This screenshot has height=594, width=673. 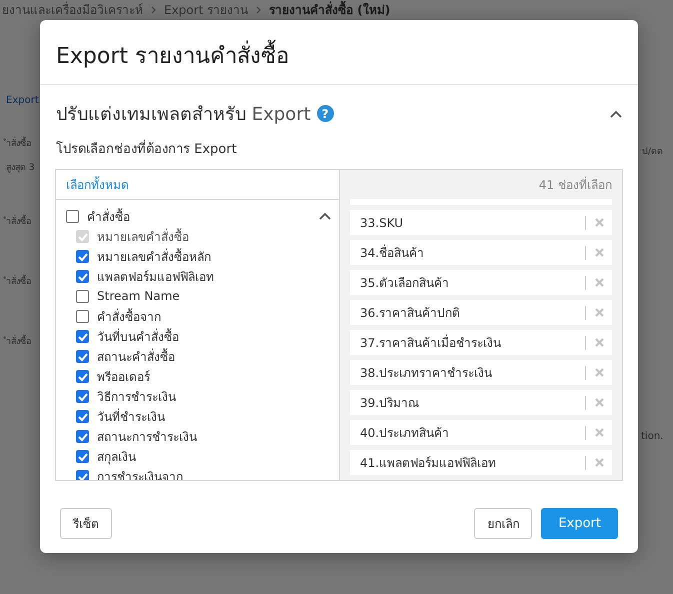 I want to click on selected-field: 41.แพลตฟอร์มแอฟฟิลิเอท, so click(x=481, y=462).